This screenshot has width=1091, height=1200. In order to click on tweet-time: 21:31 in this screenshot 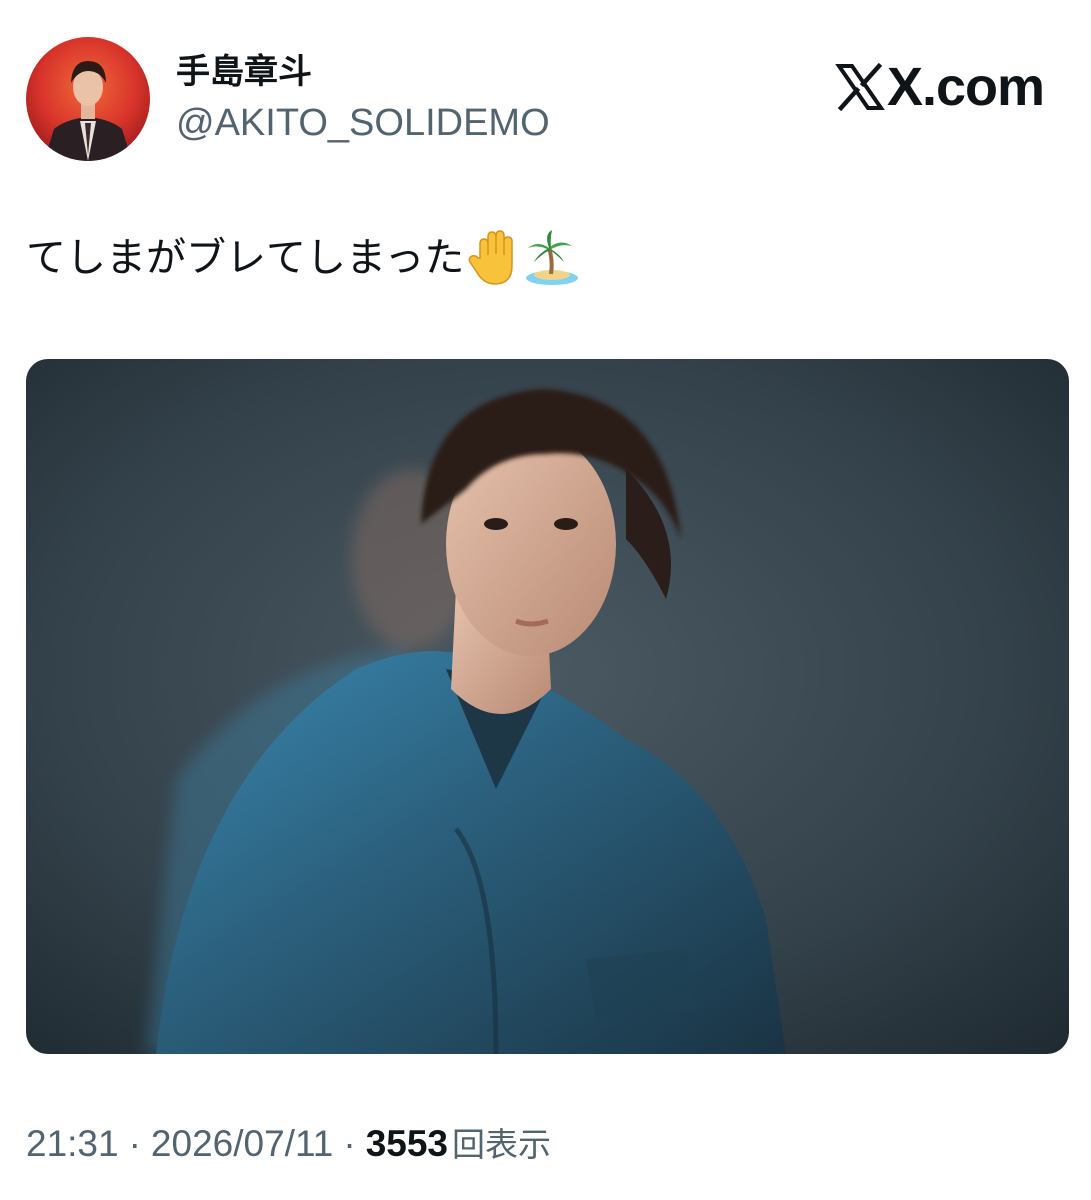, I will do `click(72, 1144)`.